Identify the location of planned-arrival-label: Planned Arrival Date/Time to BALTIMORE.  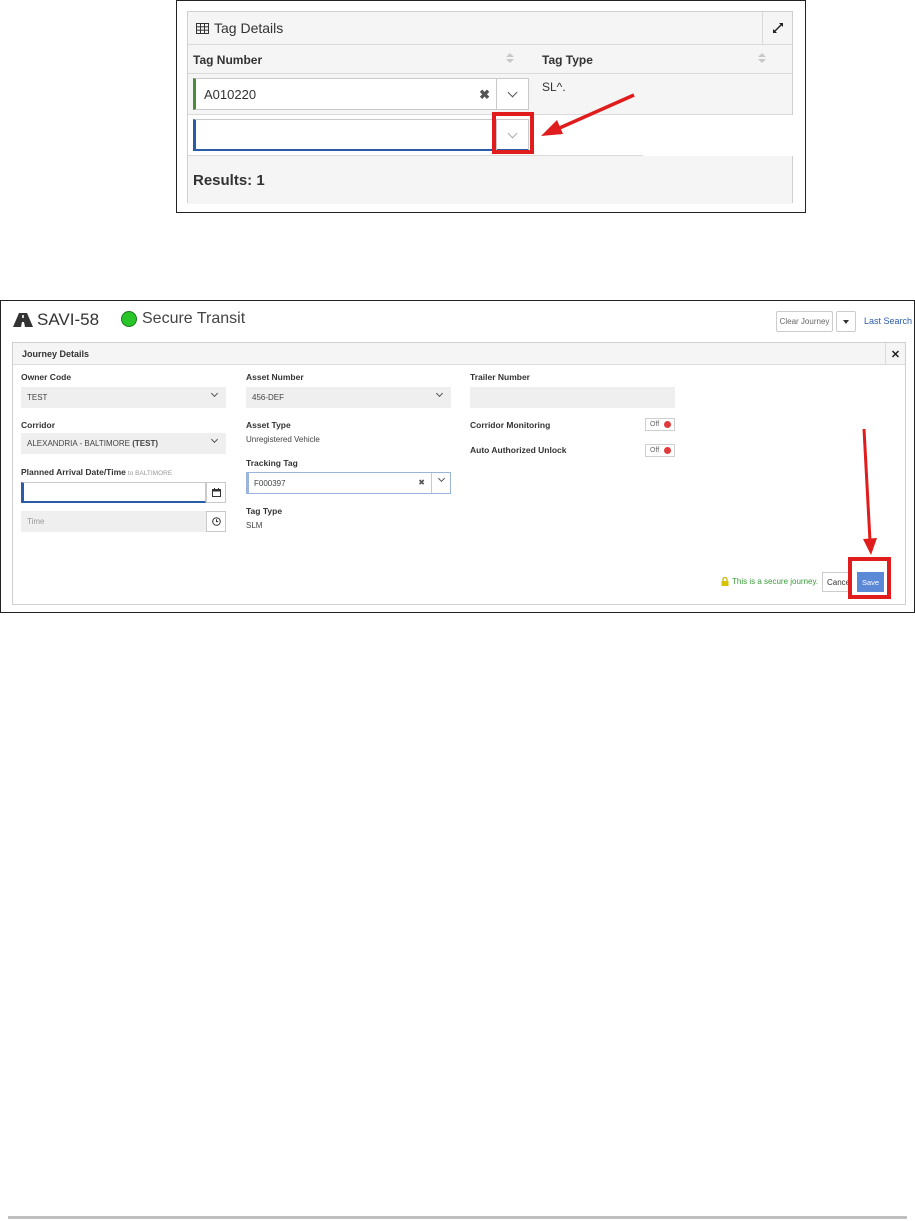
(96, 472).